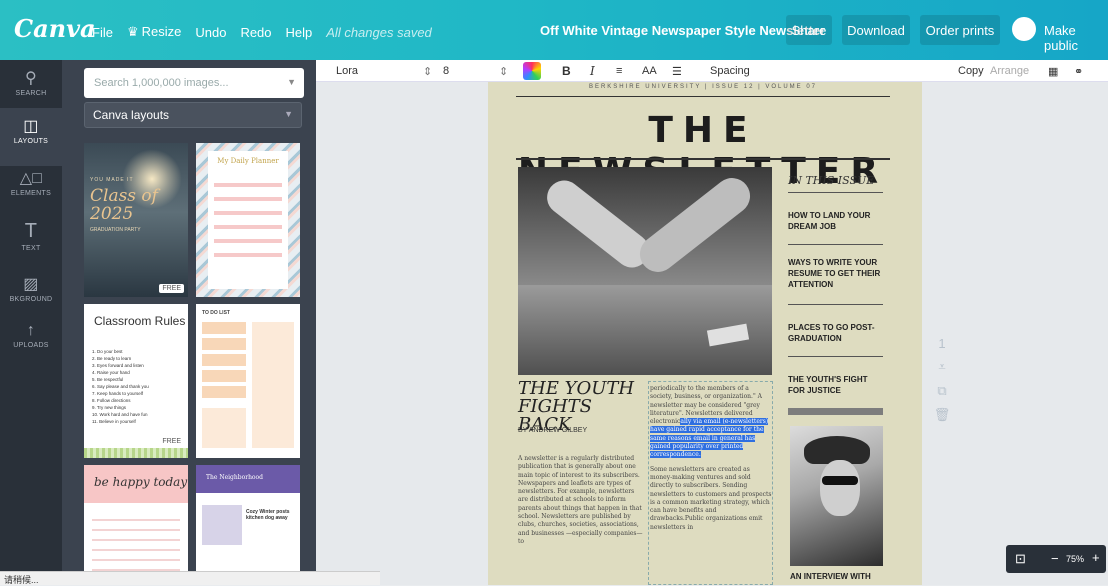 This screenshot has width=1108, height=586. Describe the element at coordinates (55, 28) in the screenshot. I see `canva-logo: Canva` at that location.